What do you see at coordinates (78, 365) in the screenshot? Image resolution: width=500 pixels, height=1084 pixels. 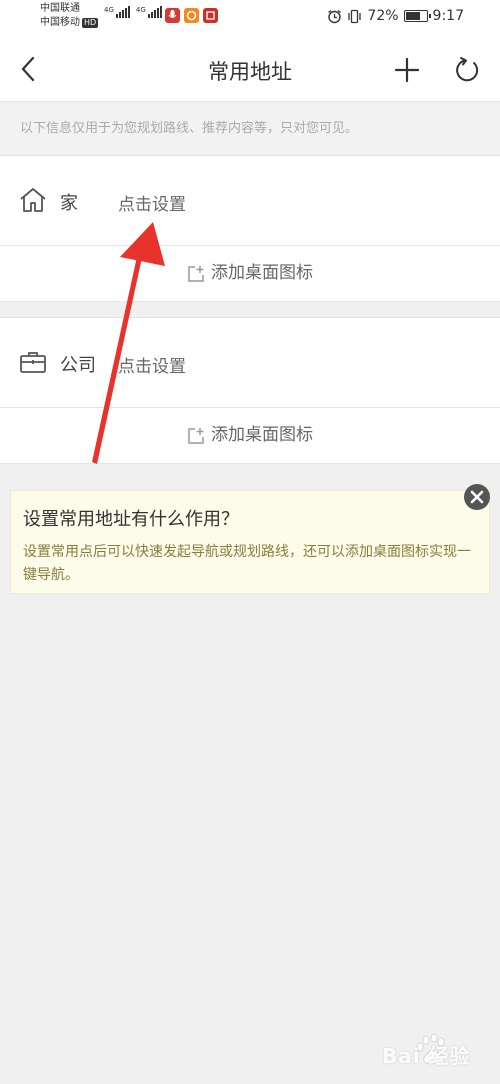 I see `address-name: 公司` at bounding box center [78, 365].